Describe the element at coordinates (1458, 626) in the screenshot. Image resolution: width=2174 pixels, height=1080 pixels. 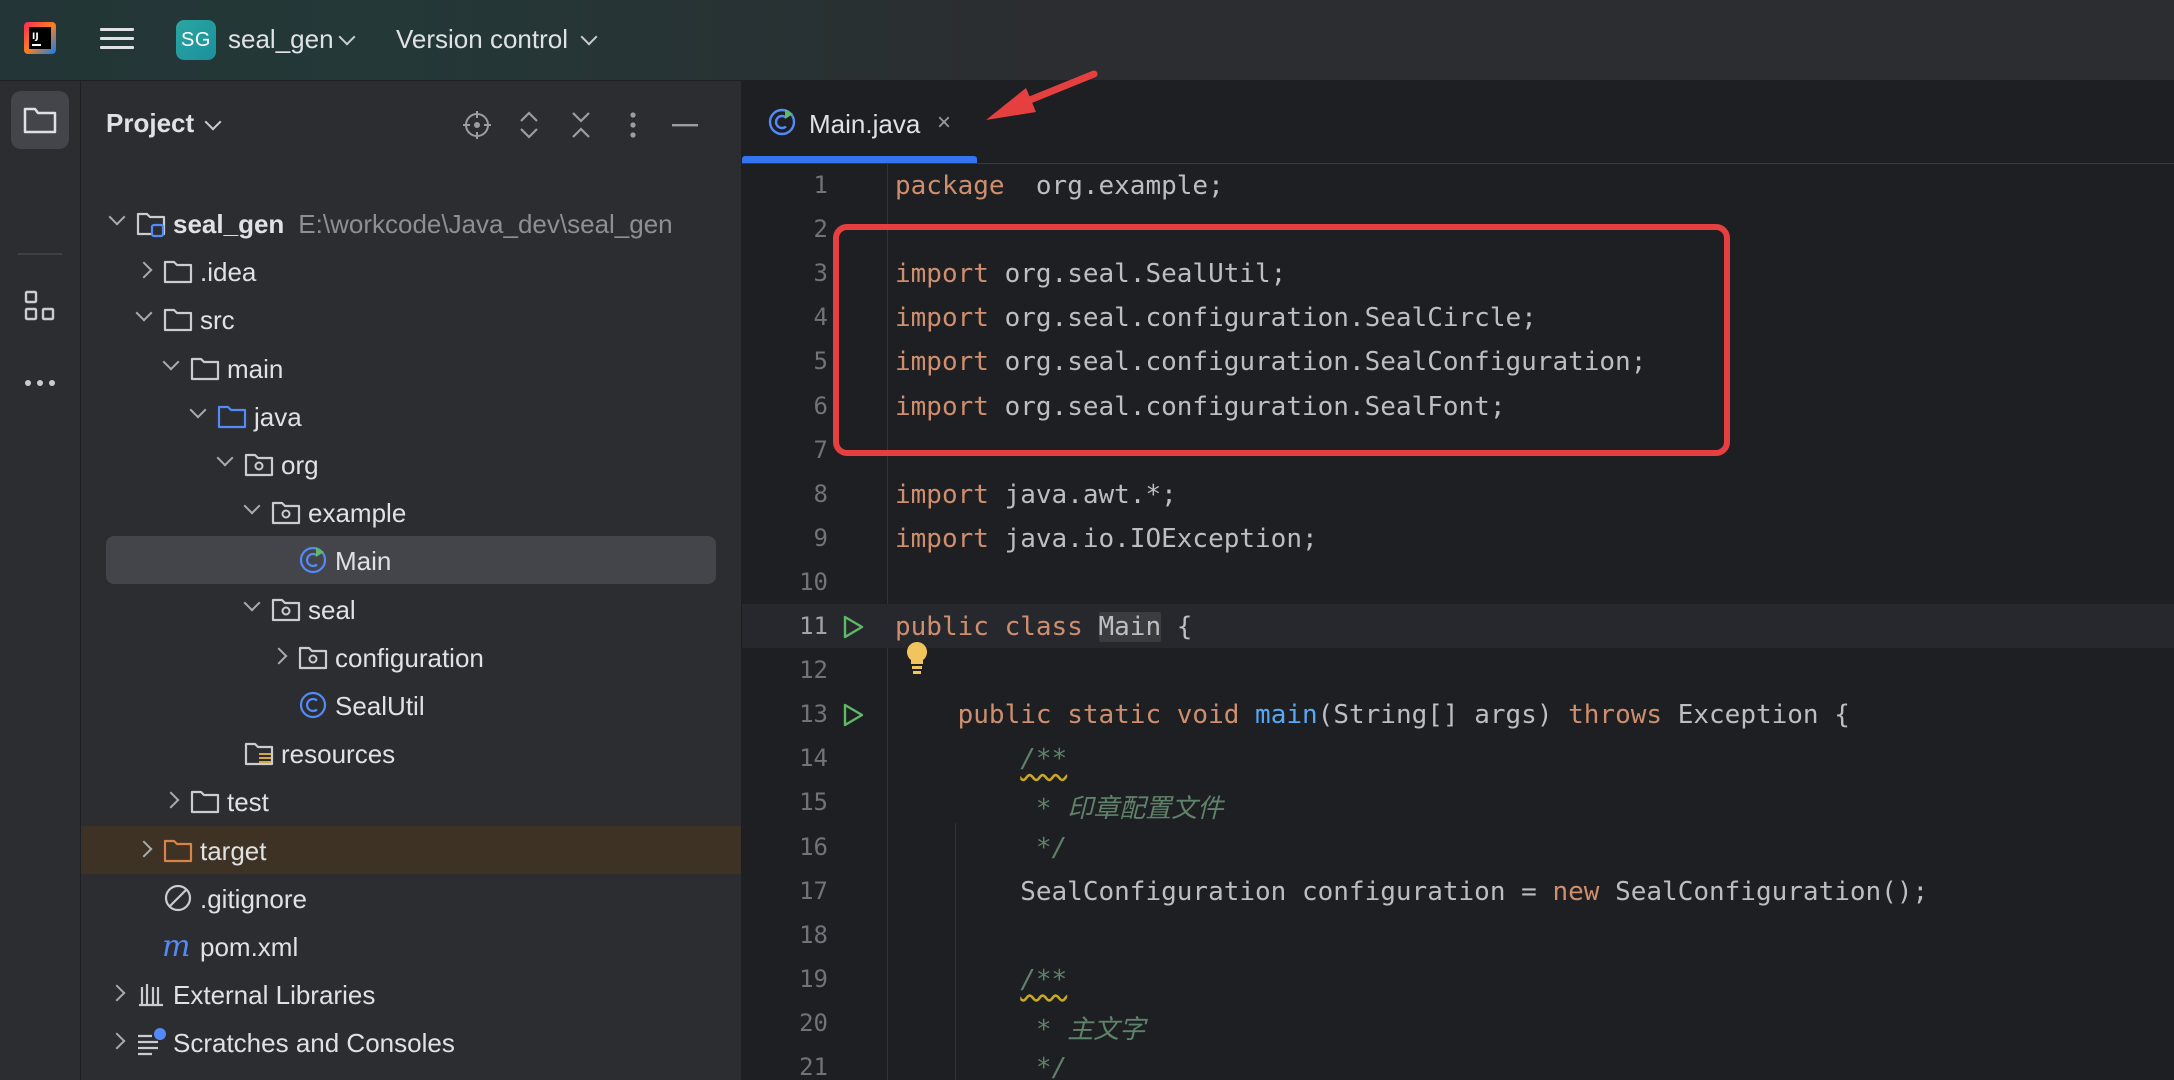
I see `code-line: 11 public class Main {` at that location.